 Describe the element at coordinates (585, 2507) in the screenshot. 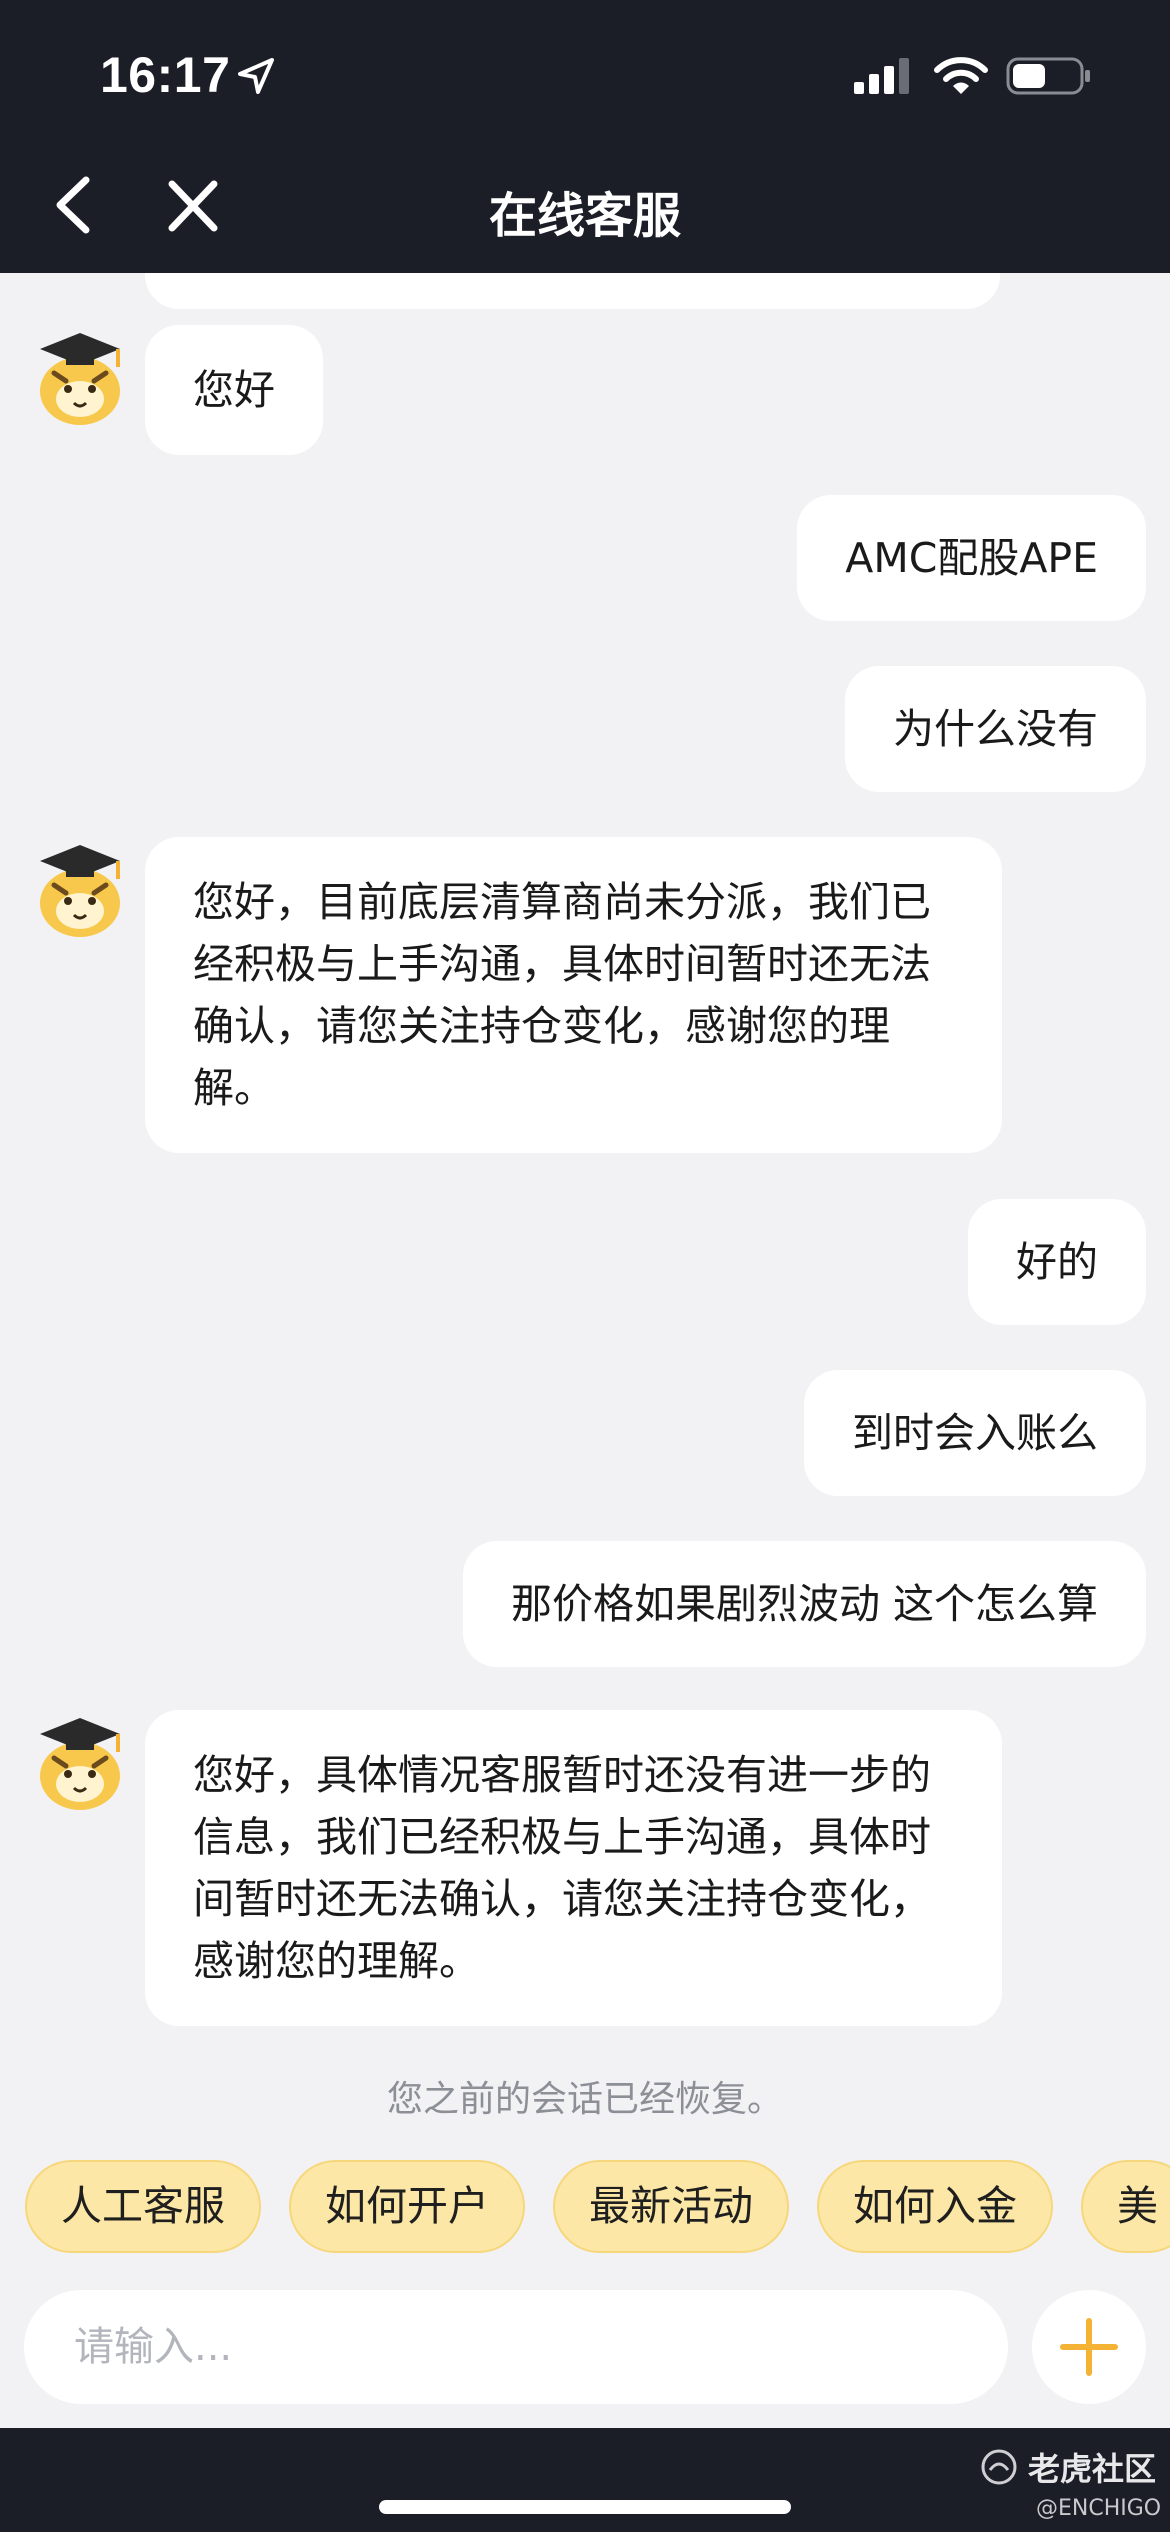

I see `home-indicator` at that location.